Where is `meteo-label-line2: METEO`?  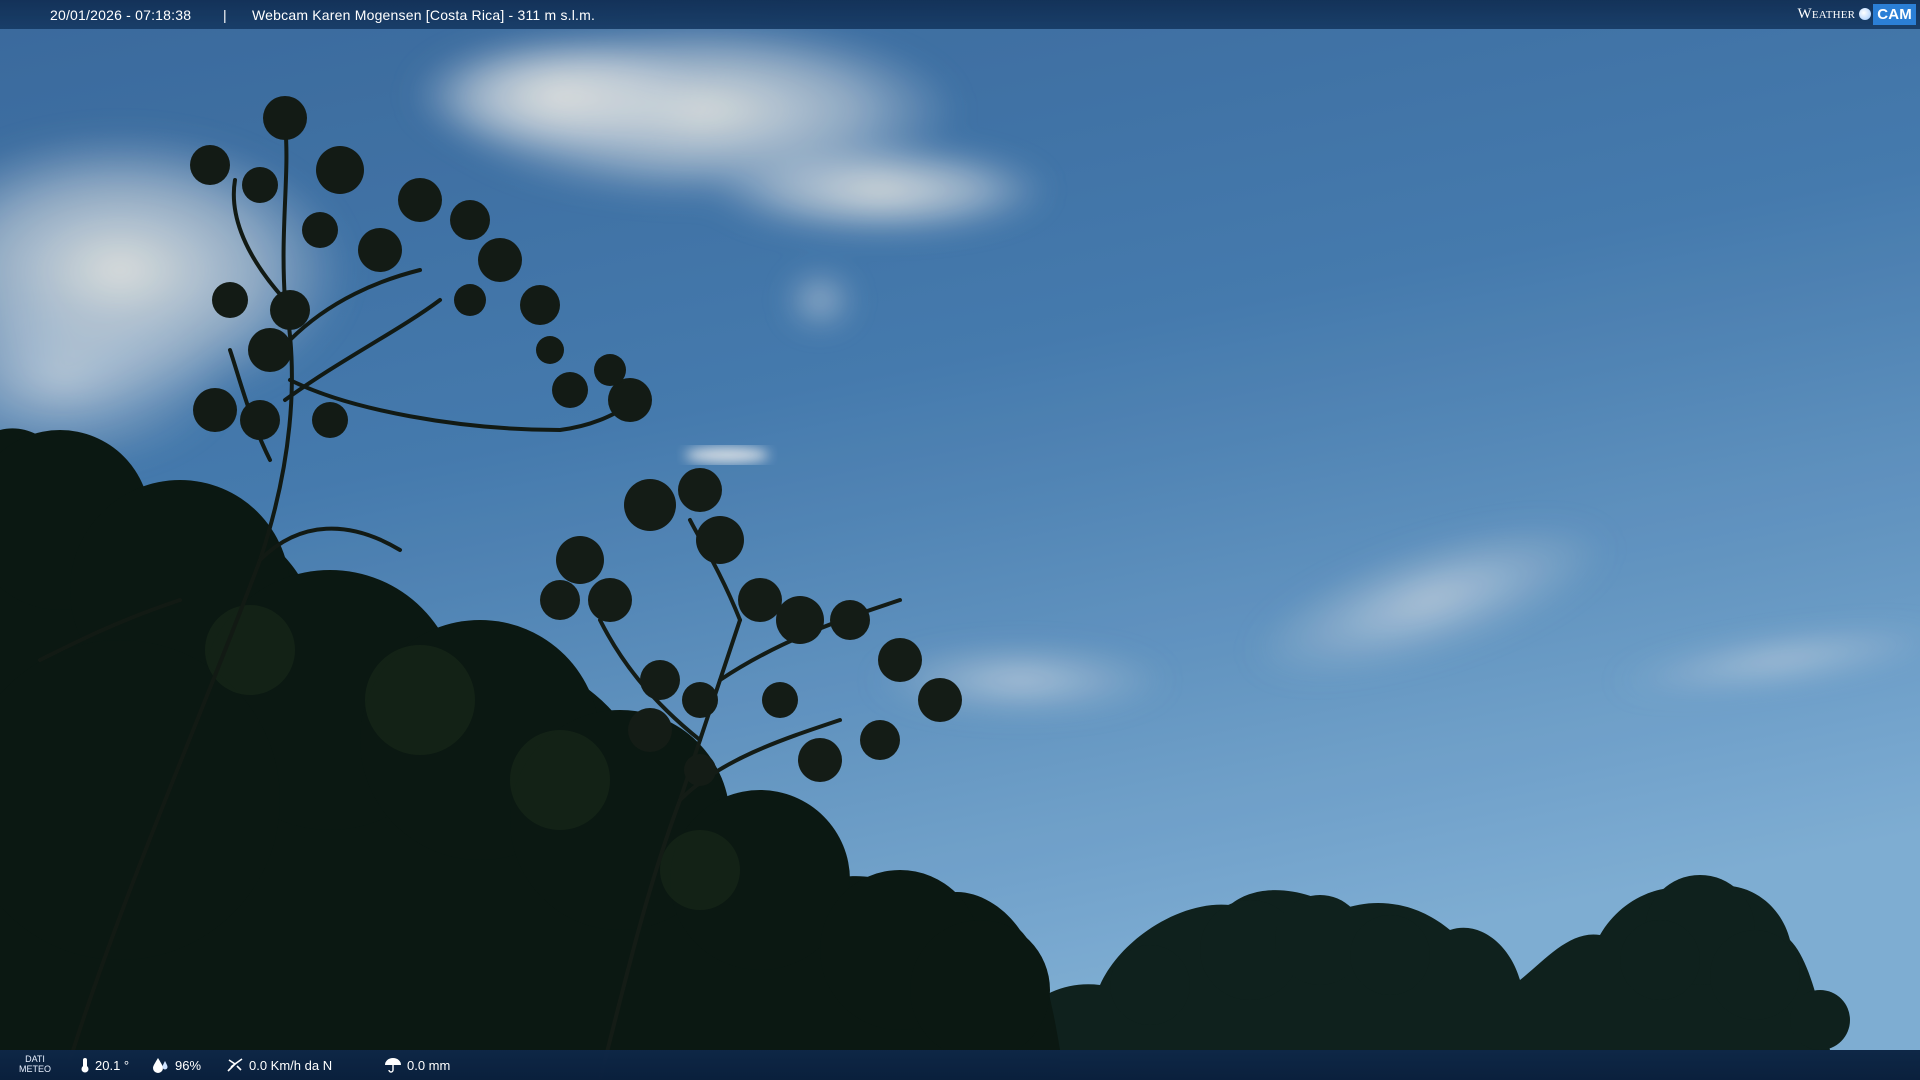
meteo-label-line2: METEO is located at coordinates (34, 1069).